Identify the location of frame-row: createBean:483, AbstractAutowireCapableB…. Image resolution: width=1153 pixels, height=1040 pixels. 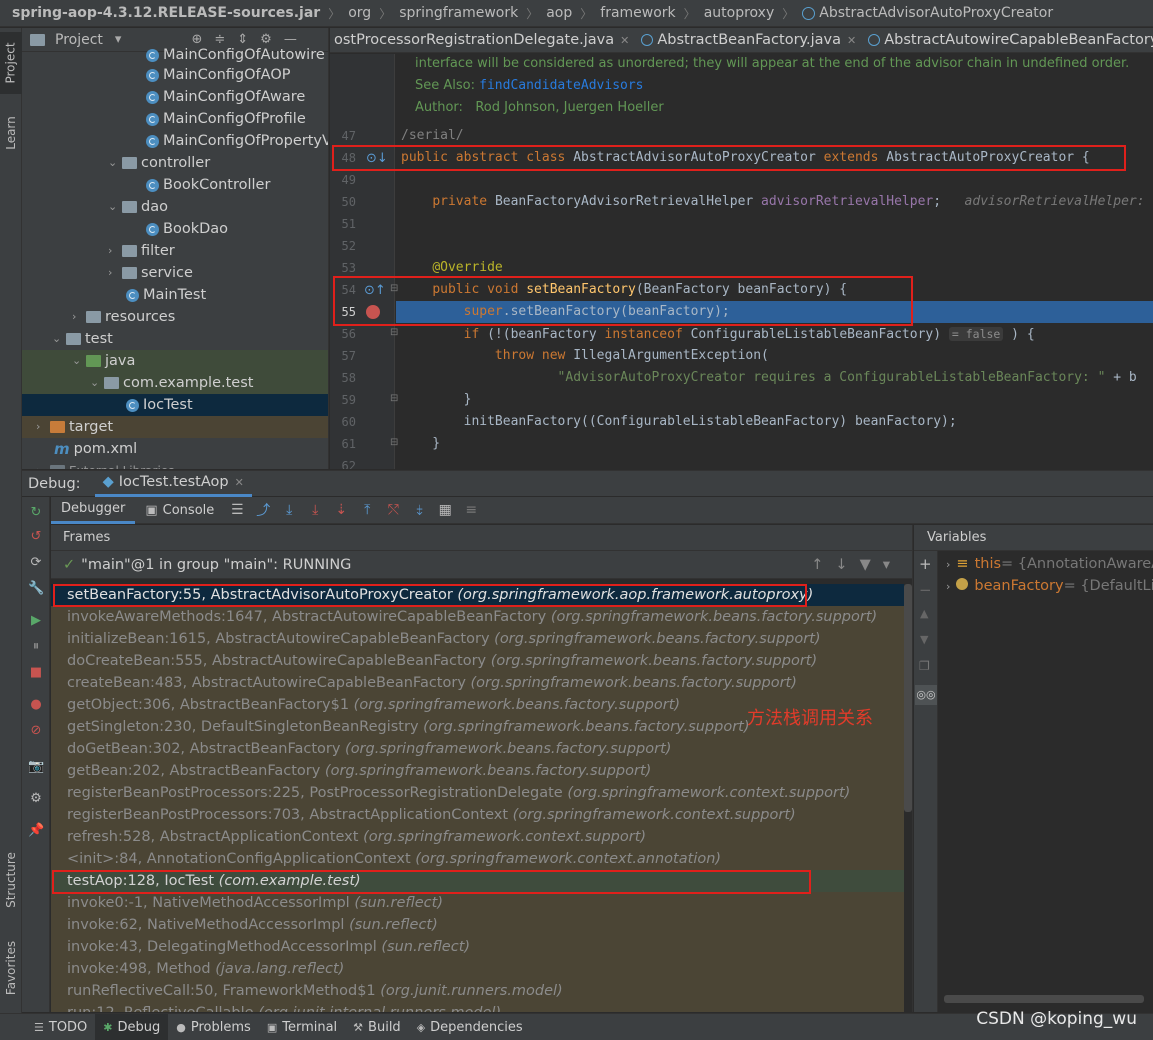
(477, 683).